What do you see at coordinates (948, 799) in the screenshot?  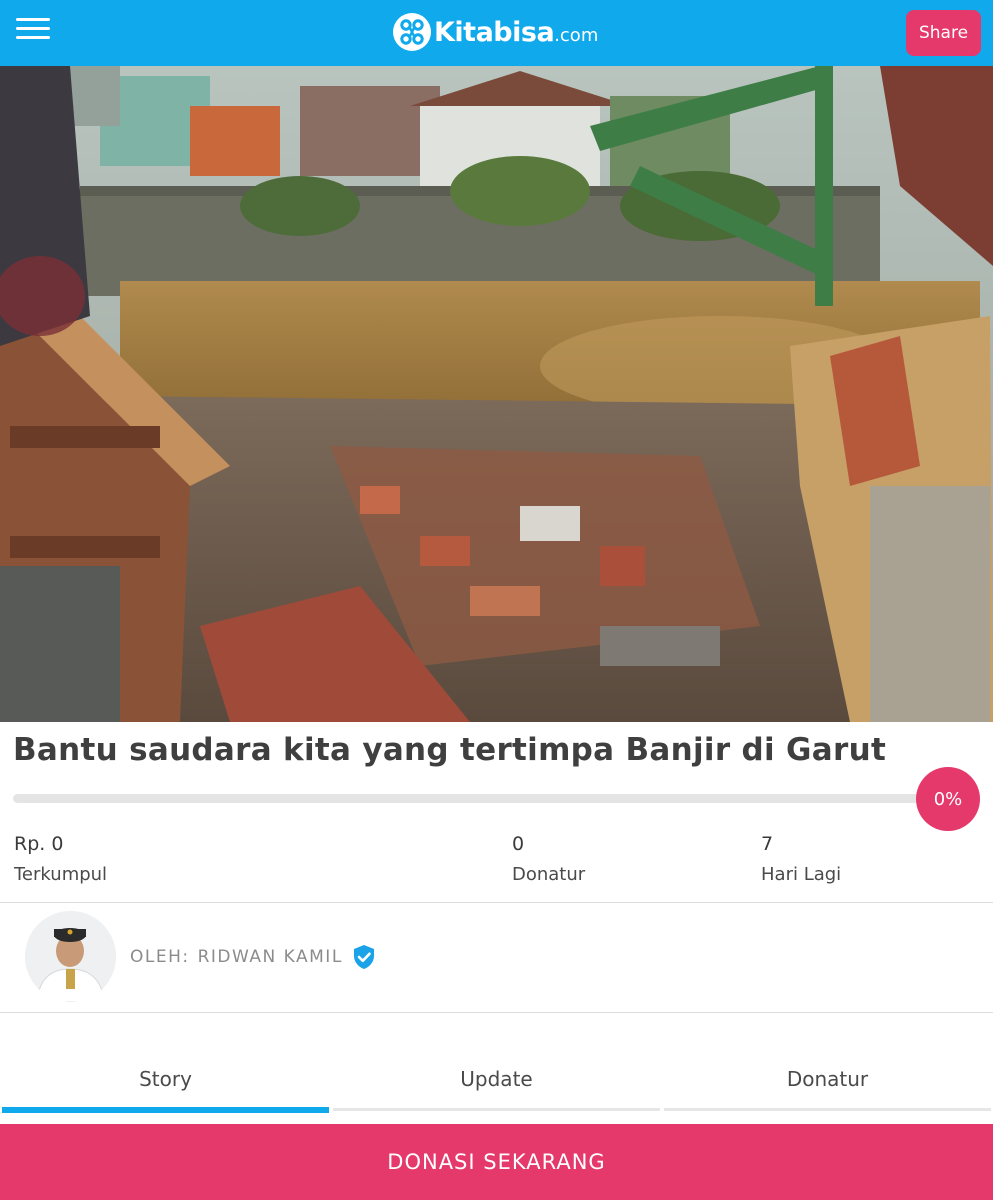 I see `progress-percent-badge: 0%` at bounding box center [948, 799].